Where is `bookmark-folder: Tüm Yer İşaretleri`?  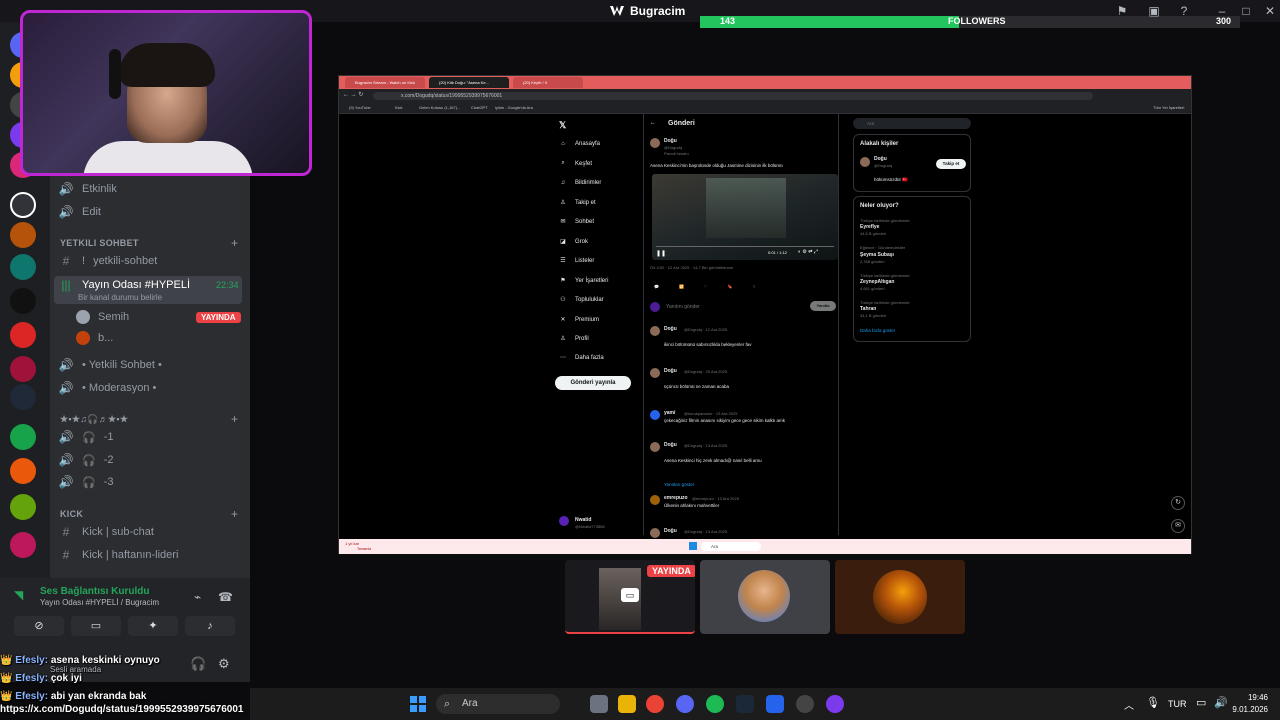 bookmark-folder: Tüm Yer İşaretleri is located at coordinates (1168, 107).